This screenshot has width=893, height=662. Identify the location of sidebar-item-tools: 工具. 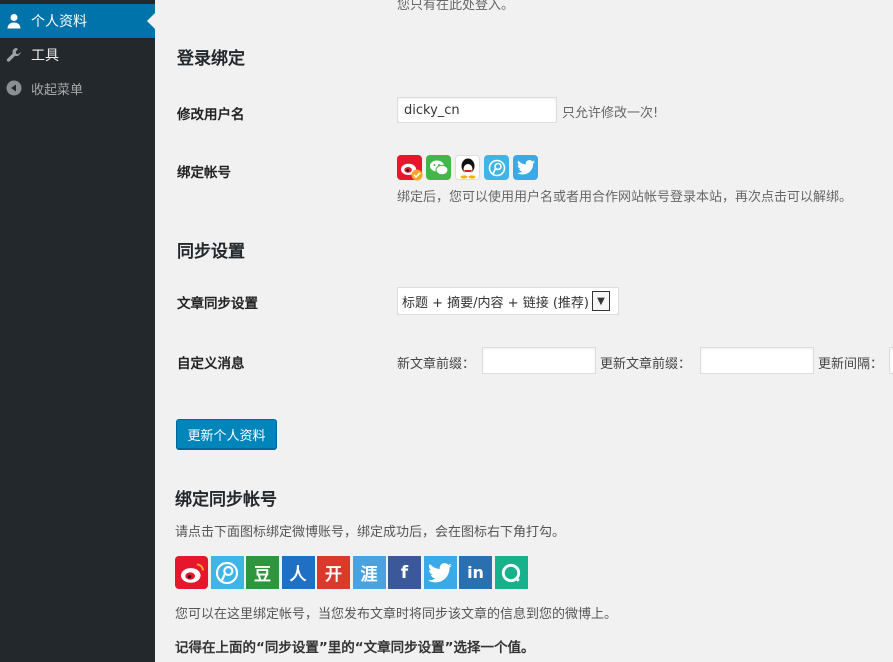
(77, 55).